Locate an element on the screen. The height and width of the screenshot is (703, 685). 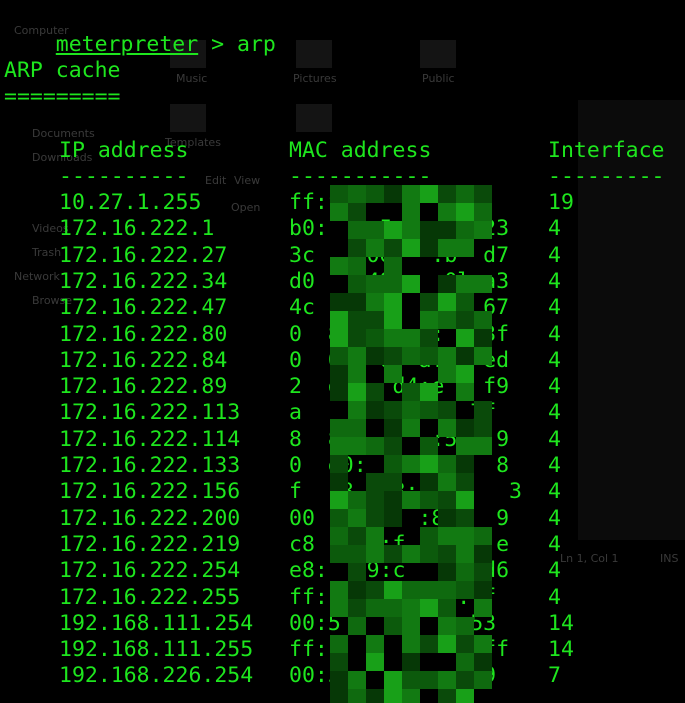
row-mac: 4c :75: e 67 is located at coordinates (399, 308).